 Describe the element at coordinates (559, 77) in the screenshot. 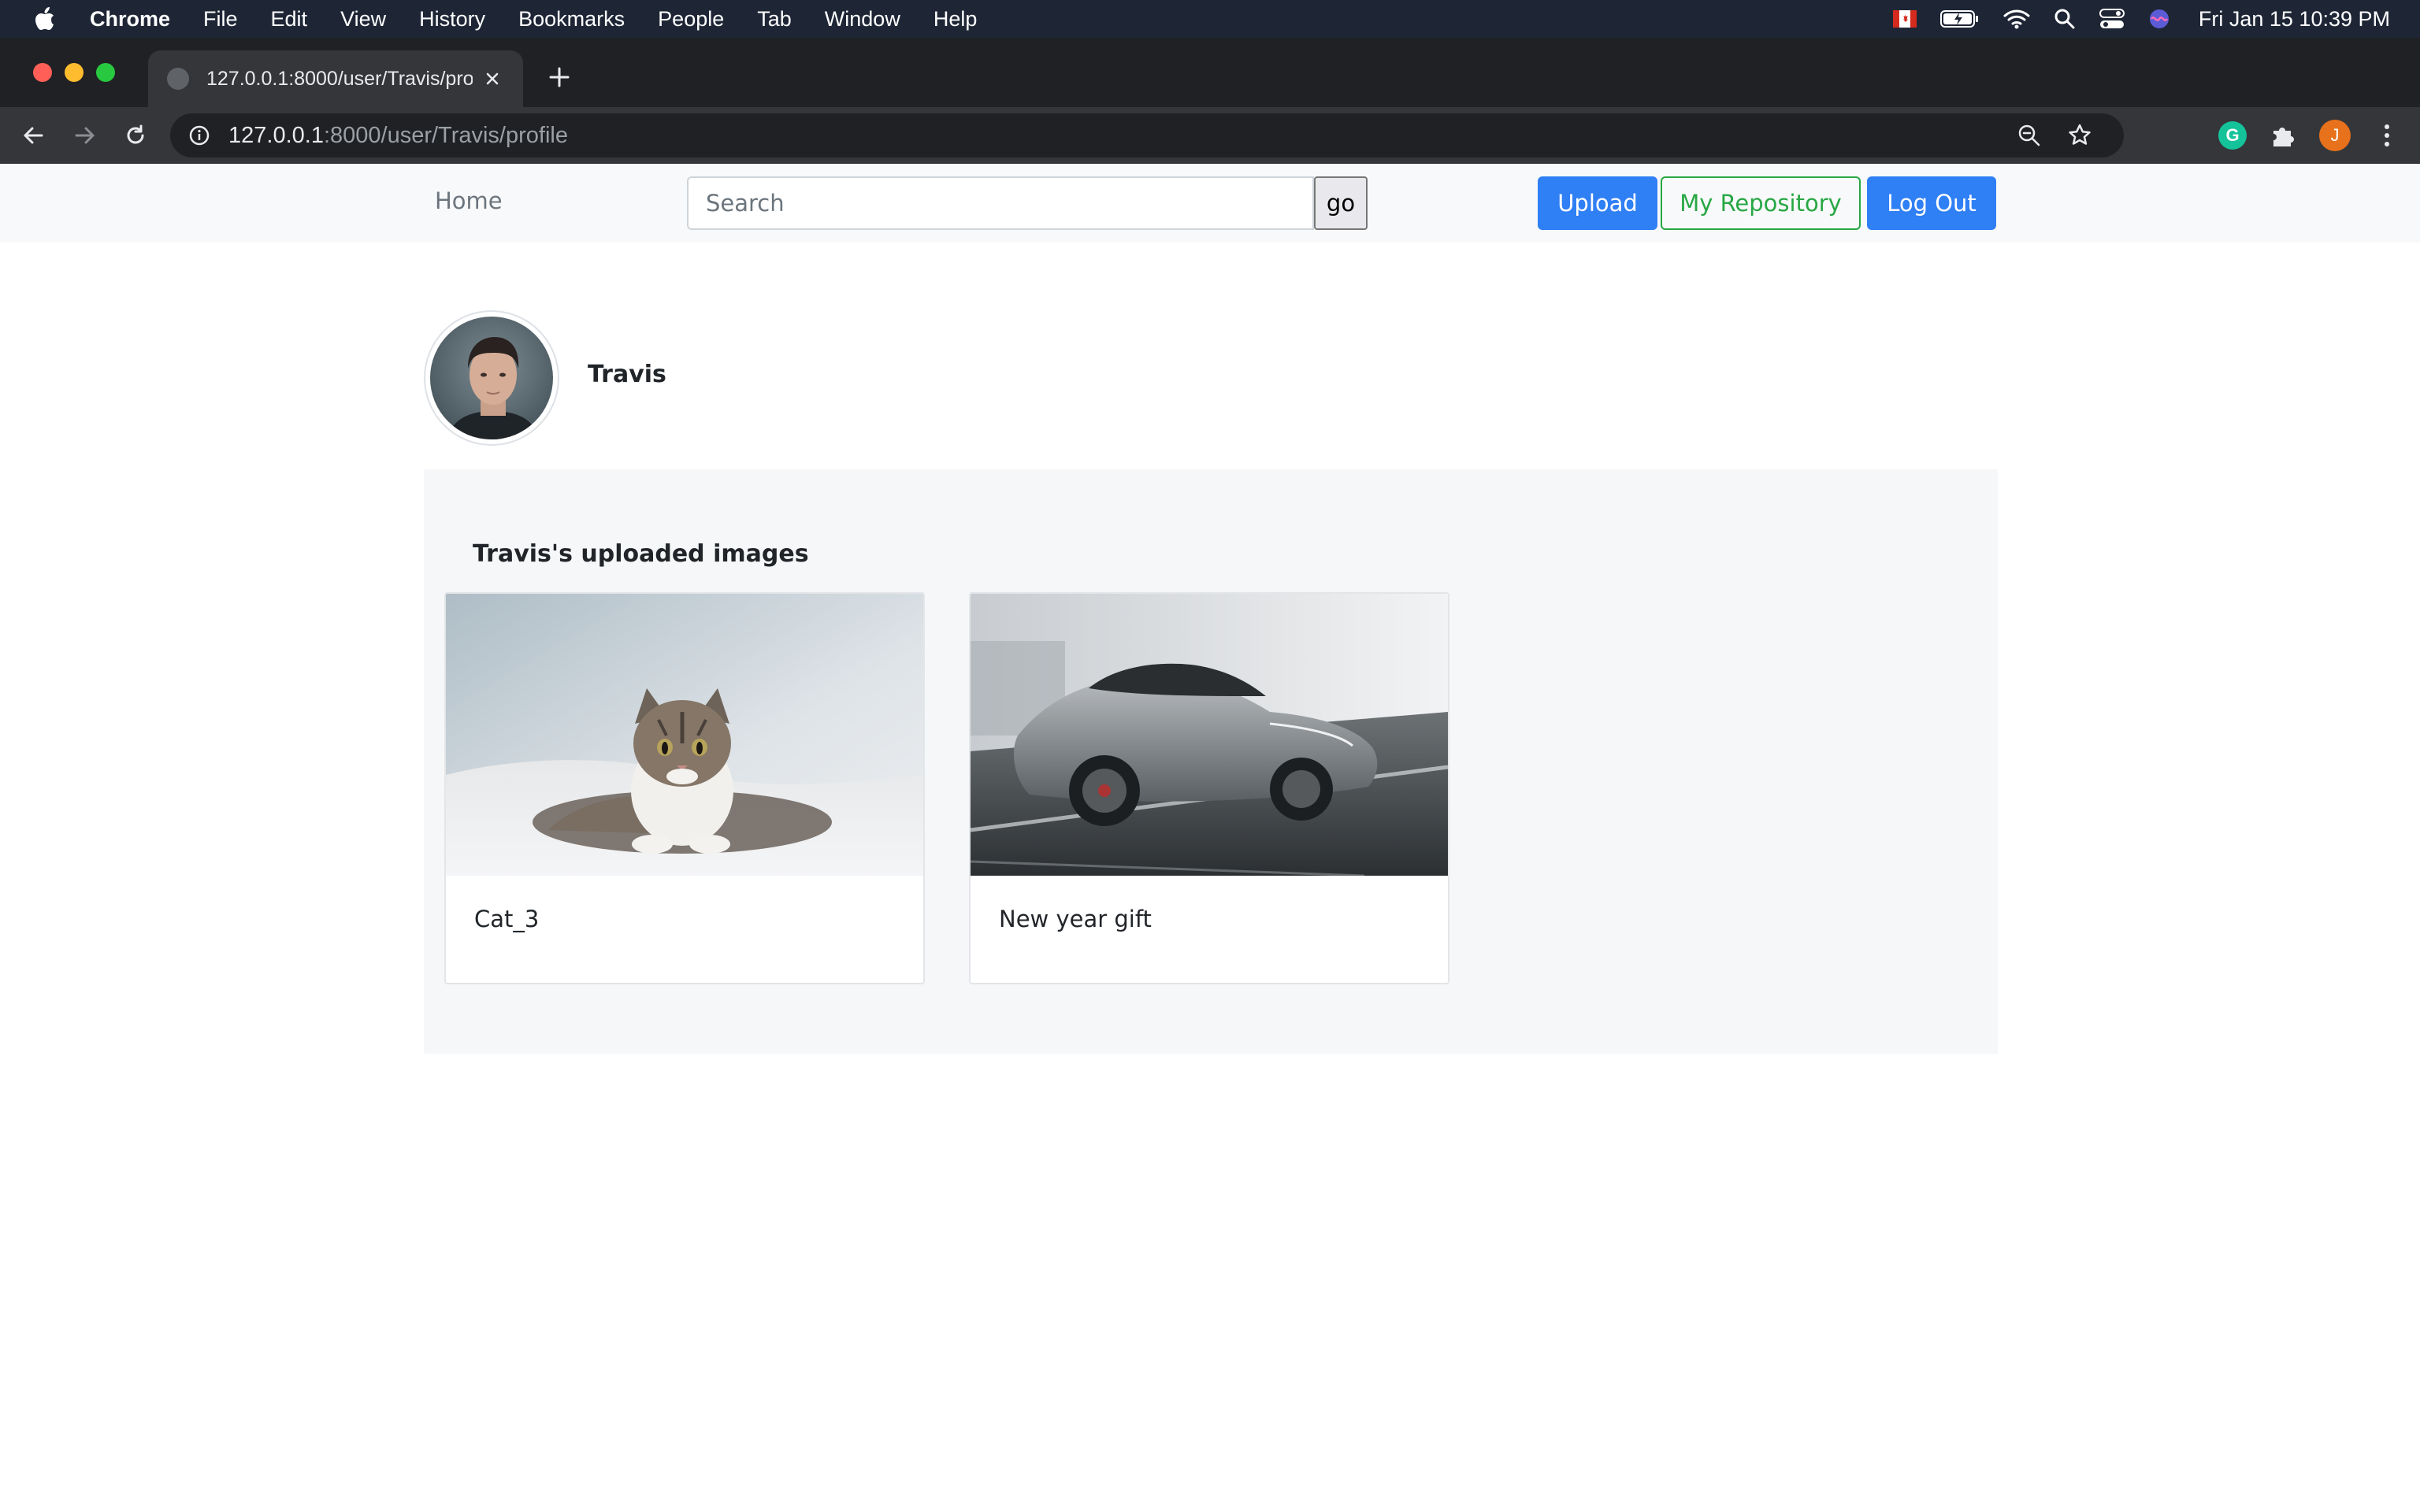

I see `new-tab-plus-icon` at that location.